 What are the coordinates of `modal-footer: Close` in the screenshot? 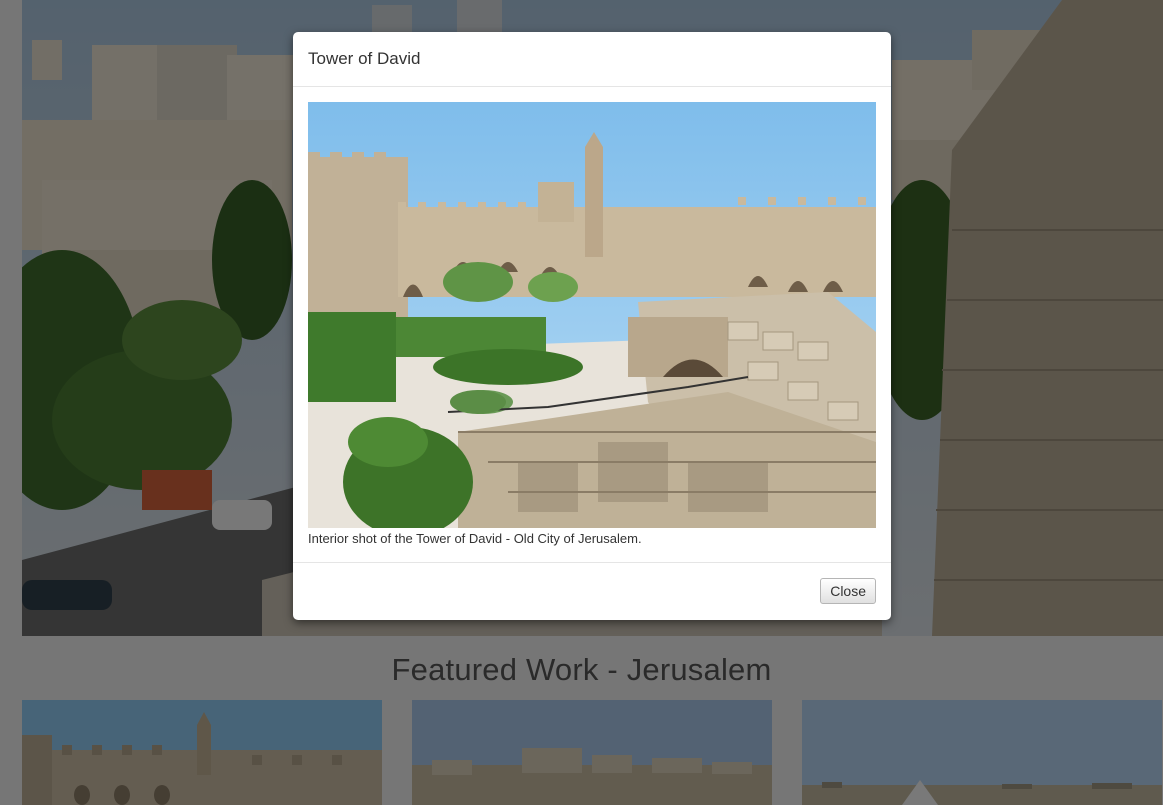 It's located at (592, 591).